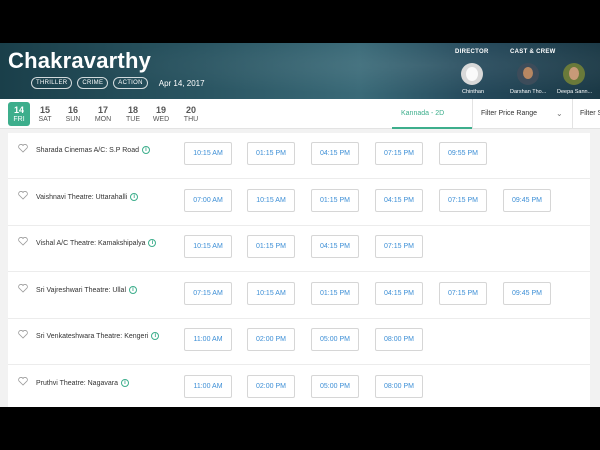  I want to click on date-number: 18, so click(132, 110).